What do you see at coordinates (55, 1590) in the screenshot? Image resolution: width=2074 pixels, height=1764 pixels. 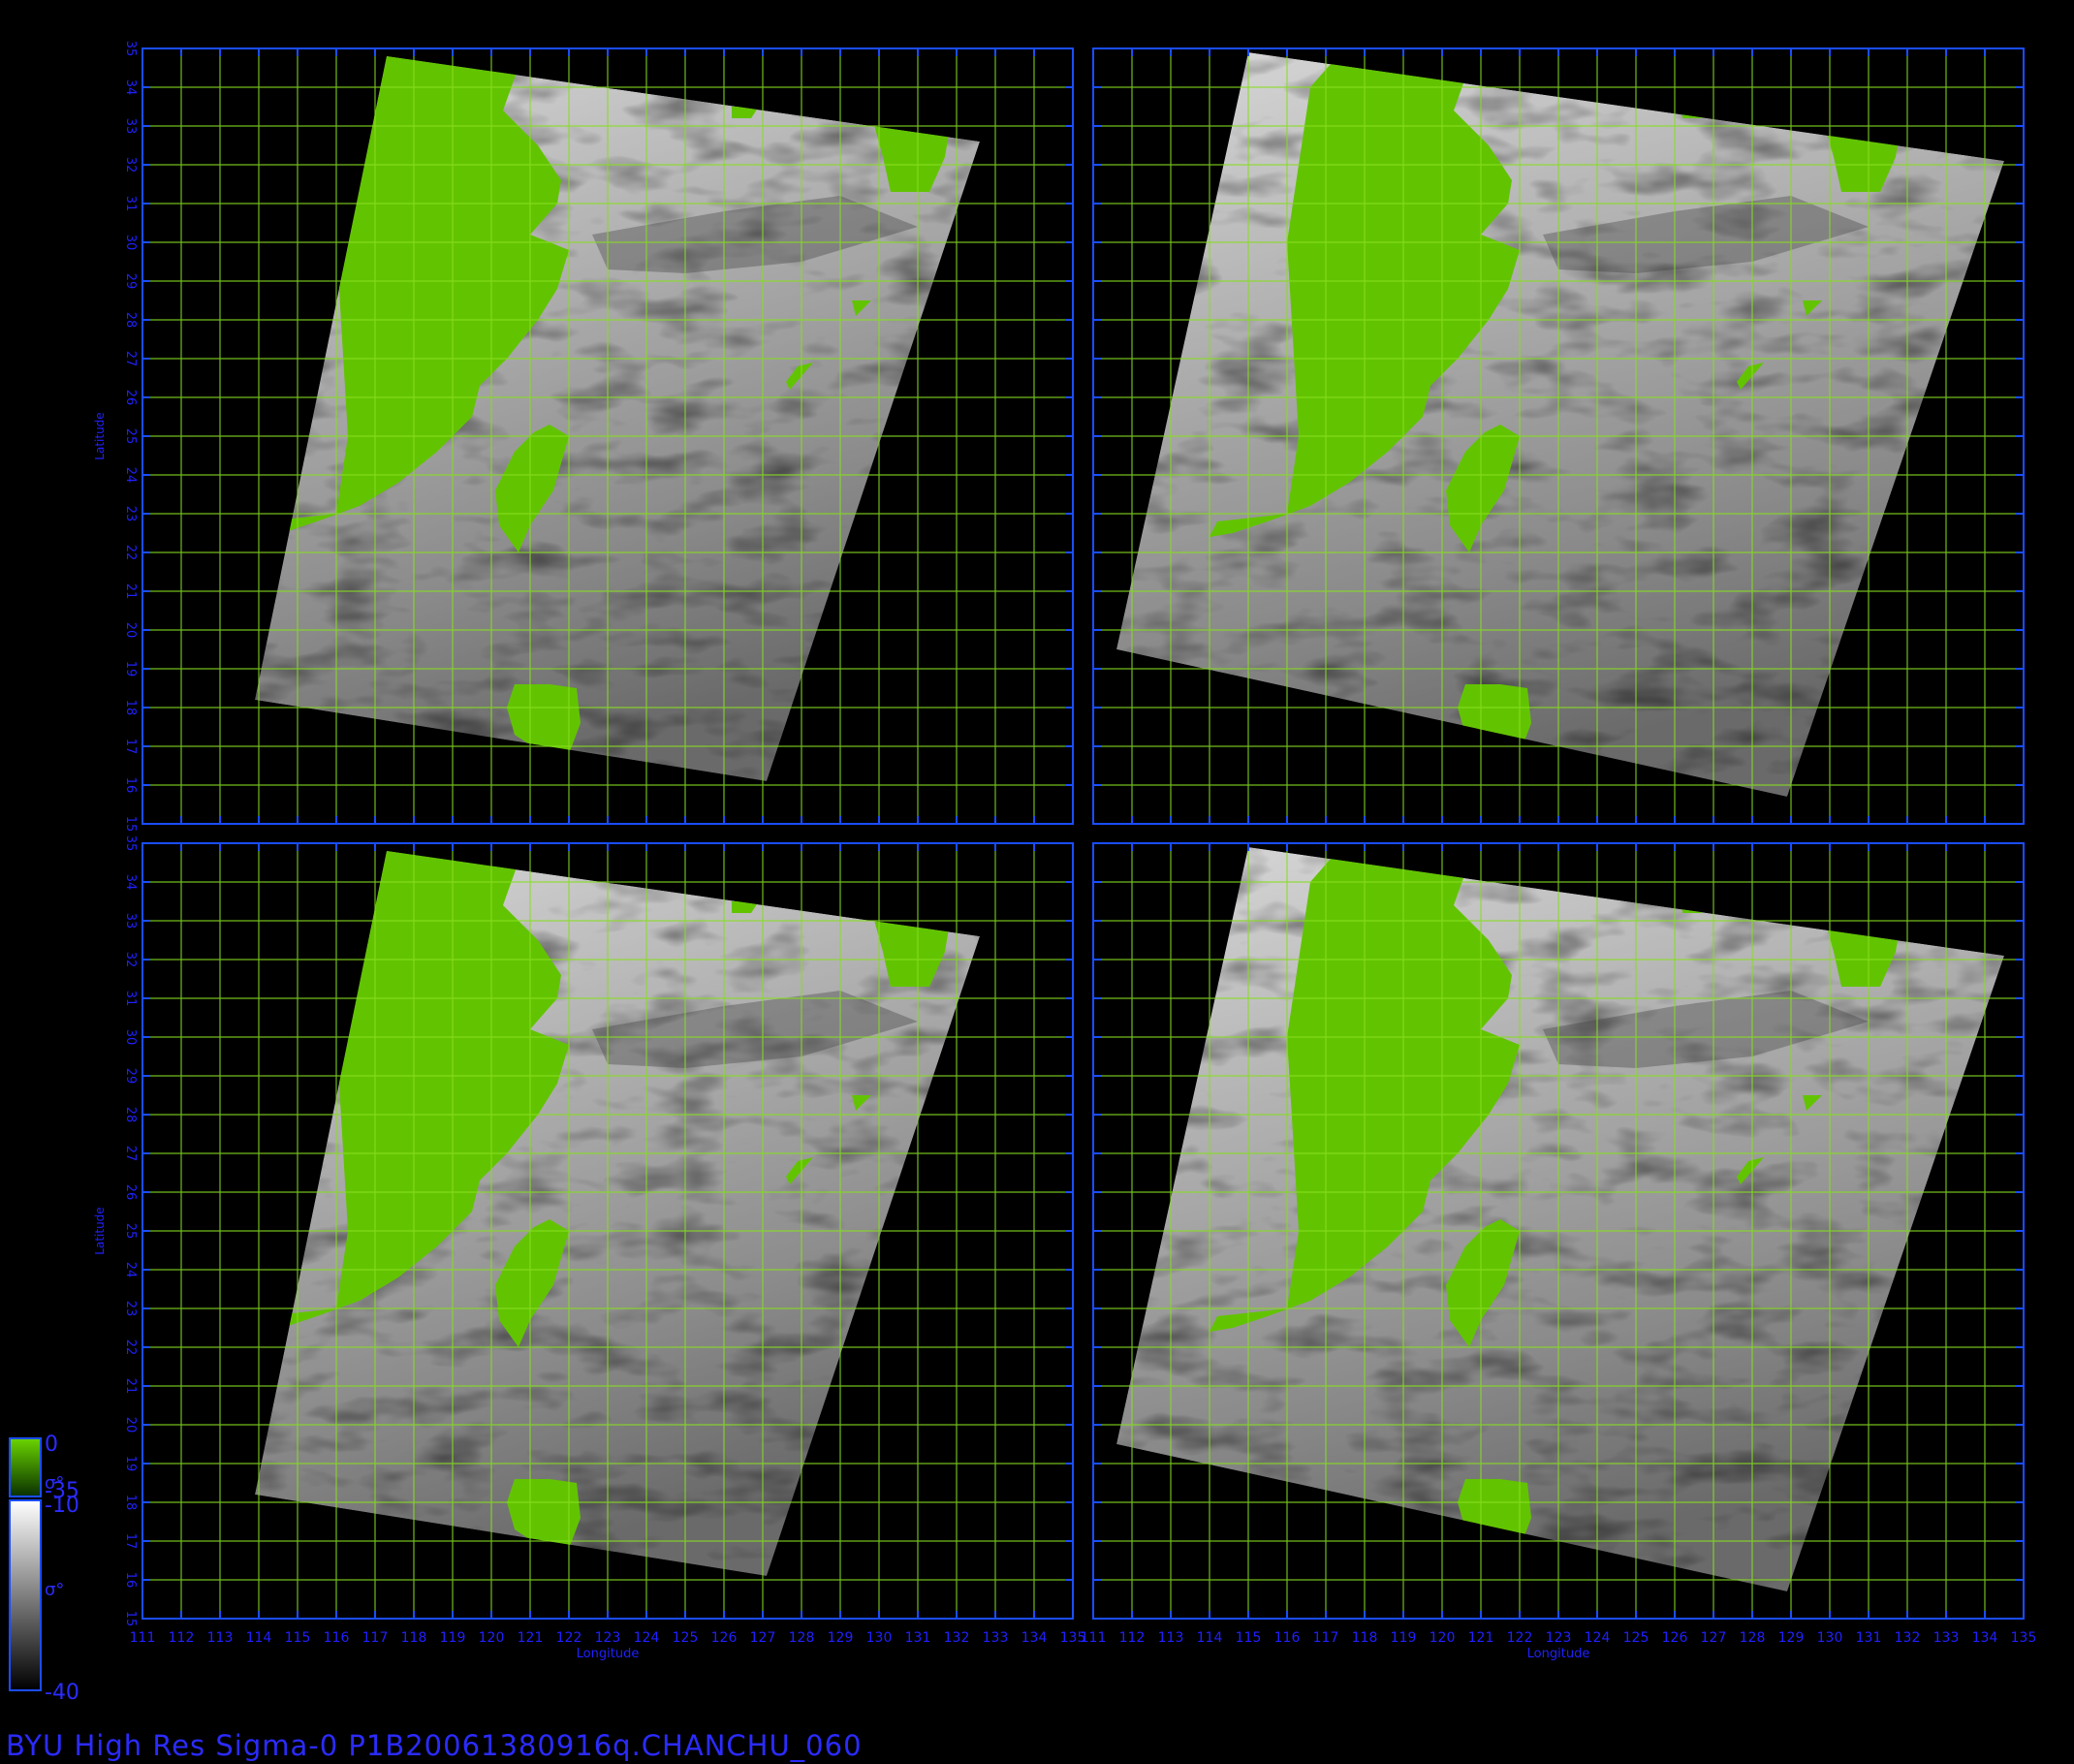 I see `colorbar-ocean-symbol: σ°` at bounding box center [55, 1590].